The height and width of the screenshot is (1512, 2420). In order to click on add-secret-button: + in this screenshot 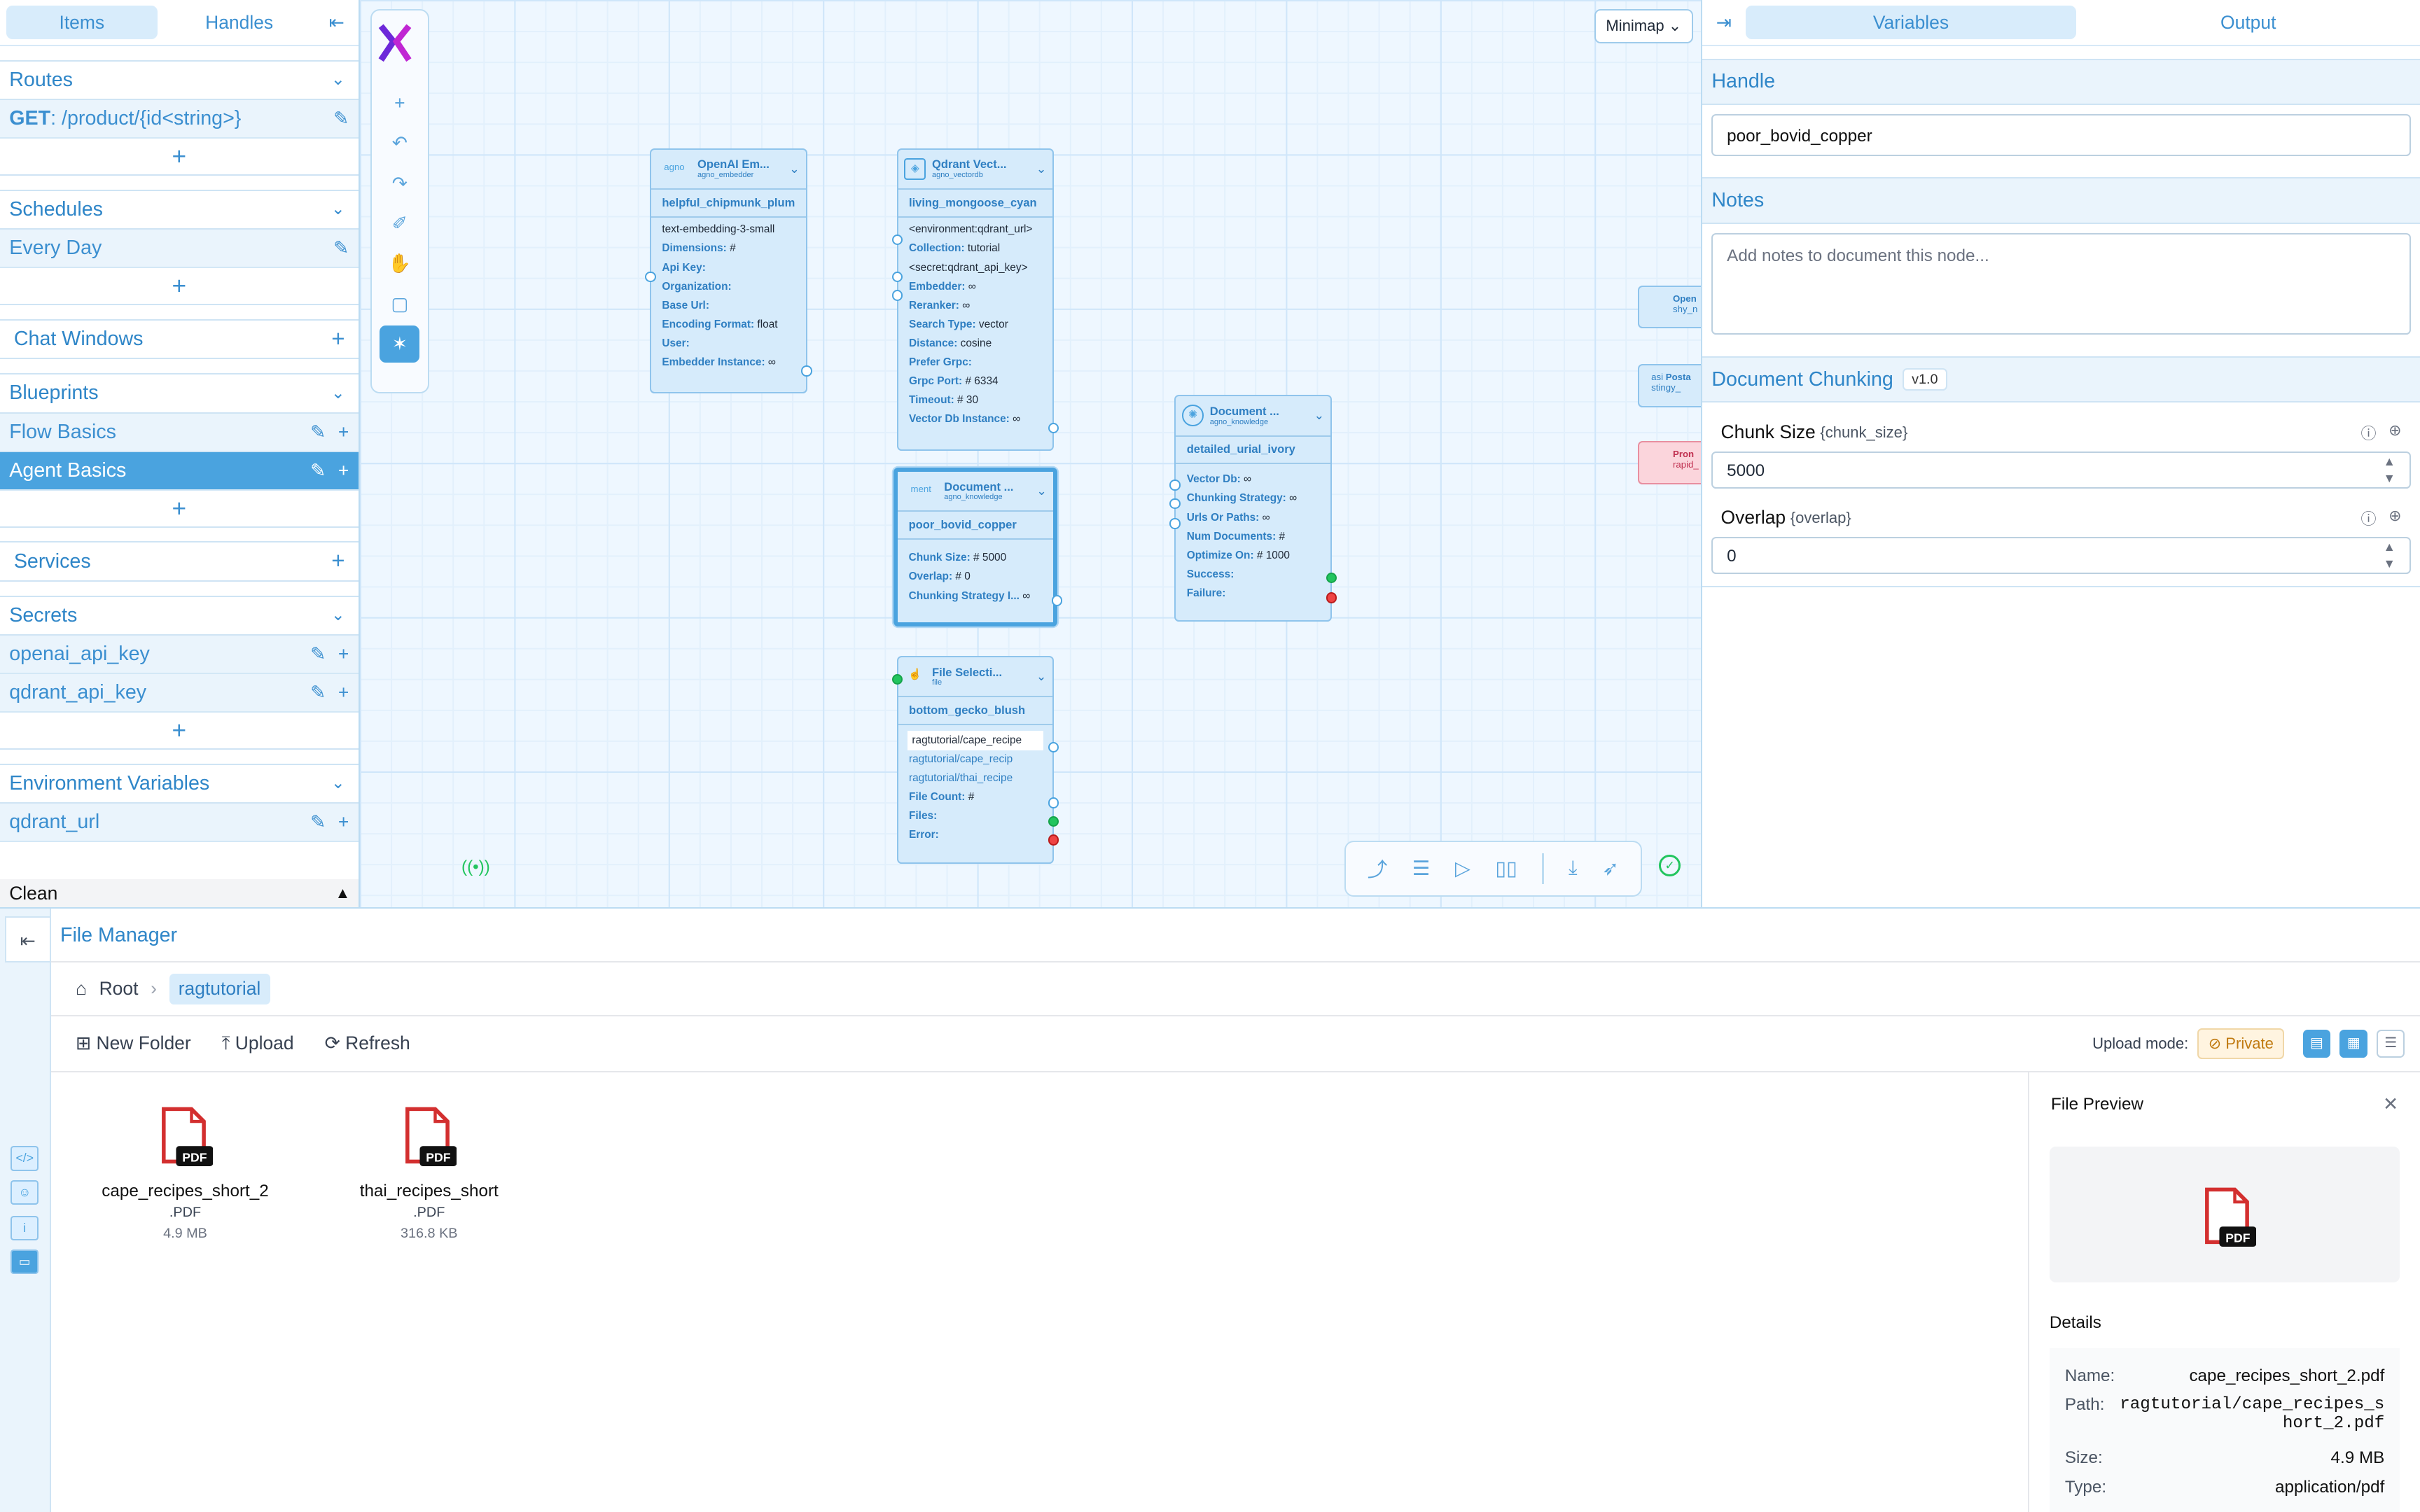, I will do `click(180, 731)`.